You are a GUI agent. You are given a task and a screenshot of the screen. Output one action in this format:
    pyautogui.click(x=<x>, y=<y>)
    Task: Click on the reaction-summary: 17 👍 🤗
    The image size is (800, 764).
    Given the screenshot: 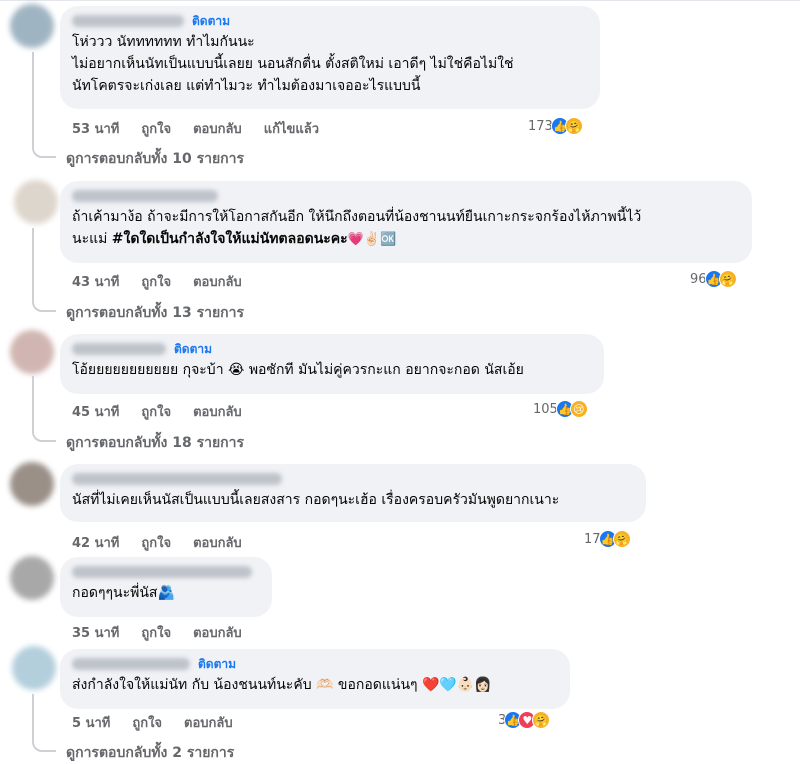 What is the action you would take?
    pyautogui.click(x=607, y=539)
    